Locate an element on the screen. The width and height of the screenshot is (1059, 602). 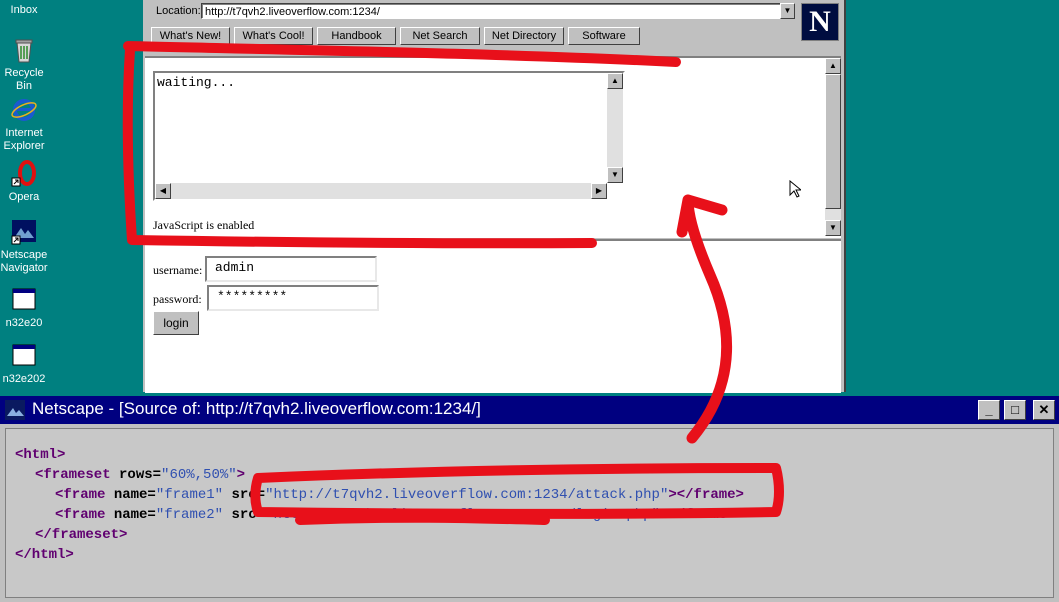
code-token: </frameset> is located at coordinates (81, 535).